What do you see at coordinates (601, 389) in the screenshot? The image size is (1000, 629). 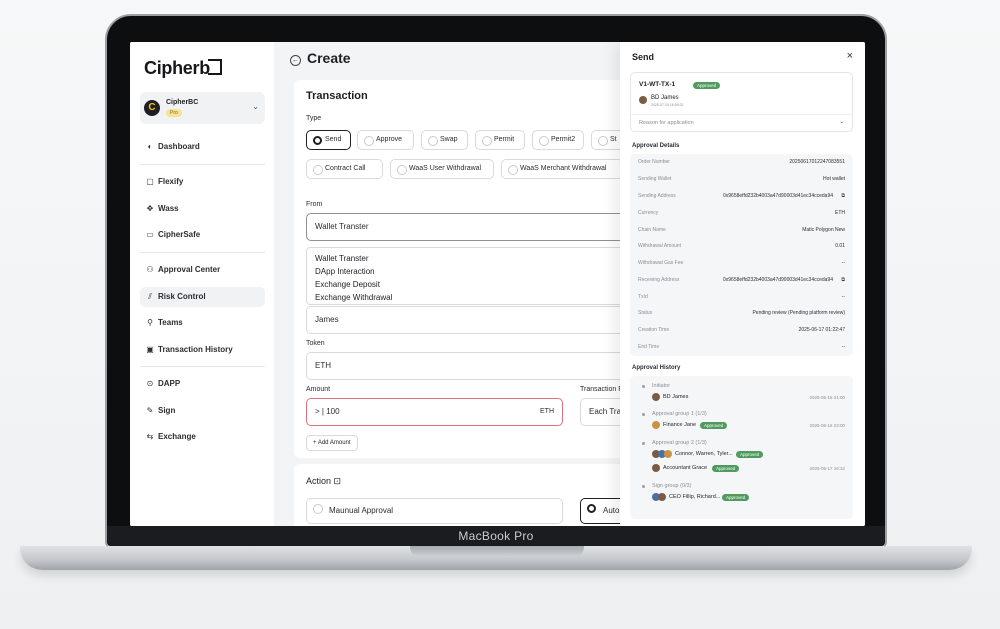 I see `transaction-field-label: Transaction F` at bounding box center [601, 389].